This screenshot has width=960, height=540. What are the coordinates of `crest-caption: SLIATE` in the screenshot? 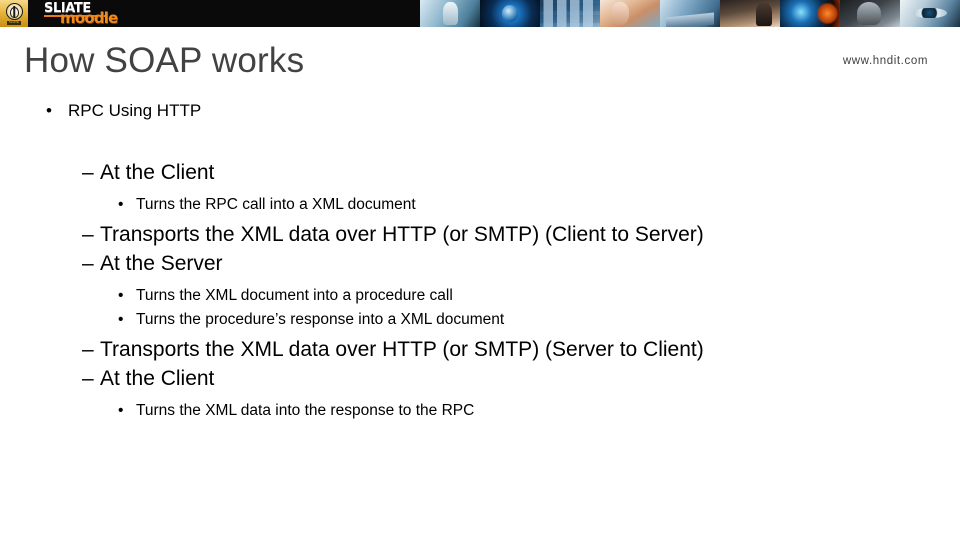 It's located at (14, 22).